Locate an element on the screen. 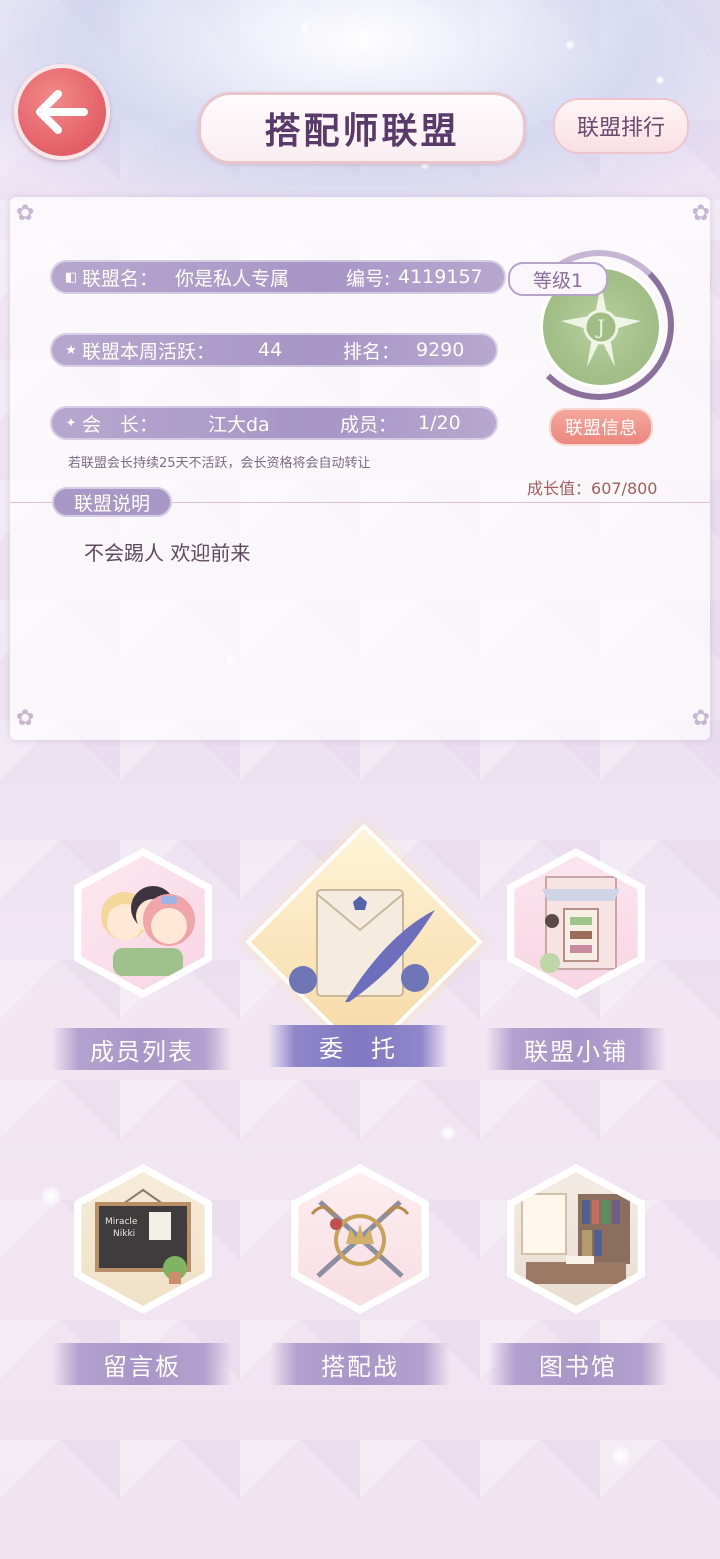  book-icon: ◧ is located at coordinates (71, 277).